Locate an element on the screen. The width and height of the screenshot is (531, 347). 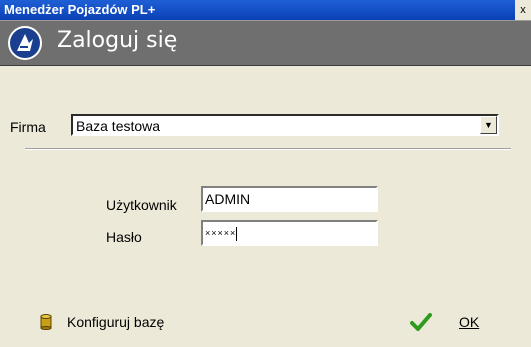
firma-label: Firma is located at coordinates (28, 127).